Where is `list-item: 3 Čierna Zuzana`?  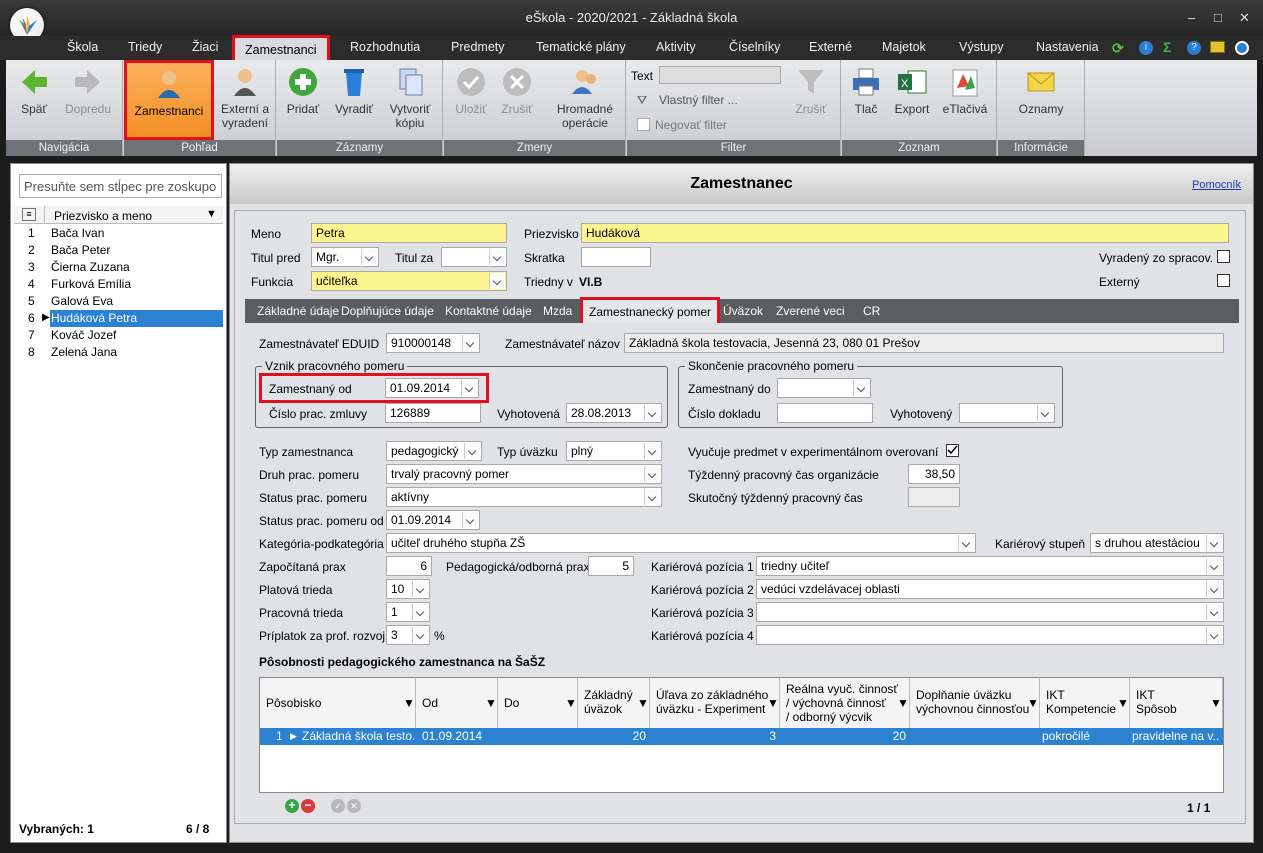 list-item: 3 Čierna Zuzana is located at coordinates (118, 267).